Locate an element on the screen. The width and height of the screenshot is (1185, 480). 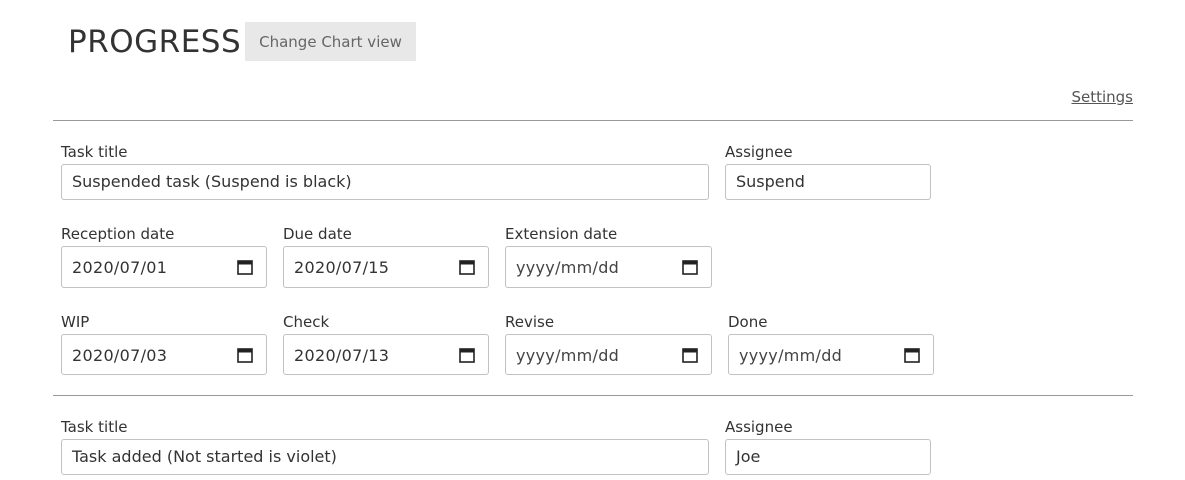
done-date-placeholder: yyyy/mm/dd is located at coordinates (791, 355).